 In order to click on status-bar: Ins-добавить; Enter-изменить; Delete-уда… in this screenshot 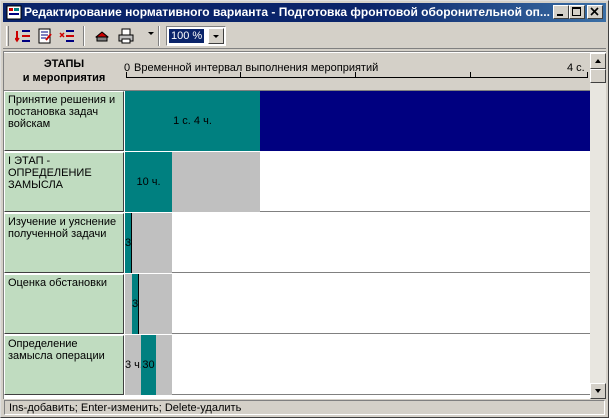, I will do `click(304, 408)`.